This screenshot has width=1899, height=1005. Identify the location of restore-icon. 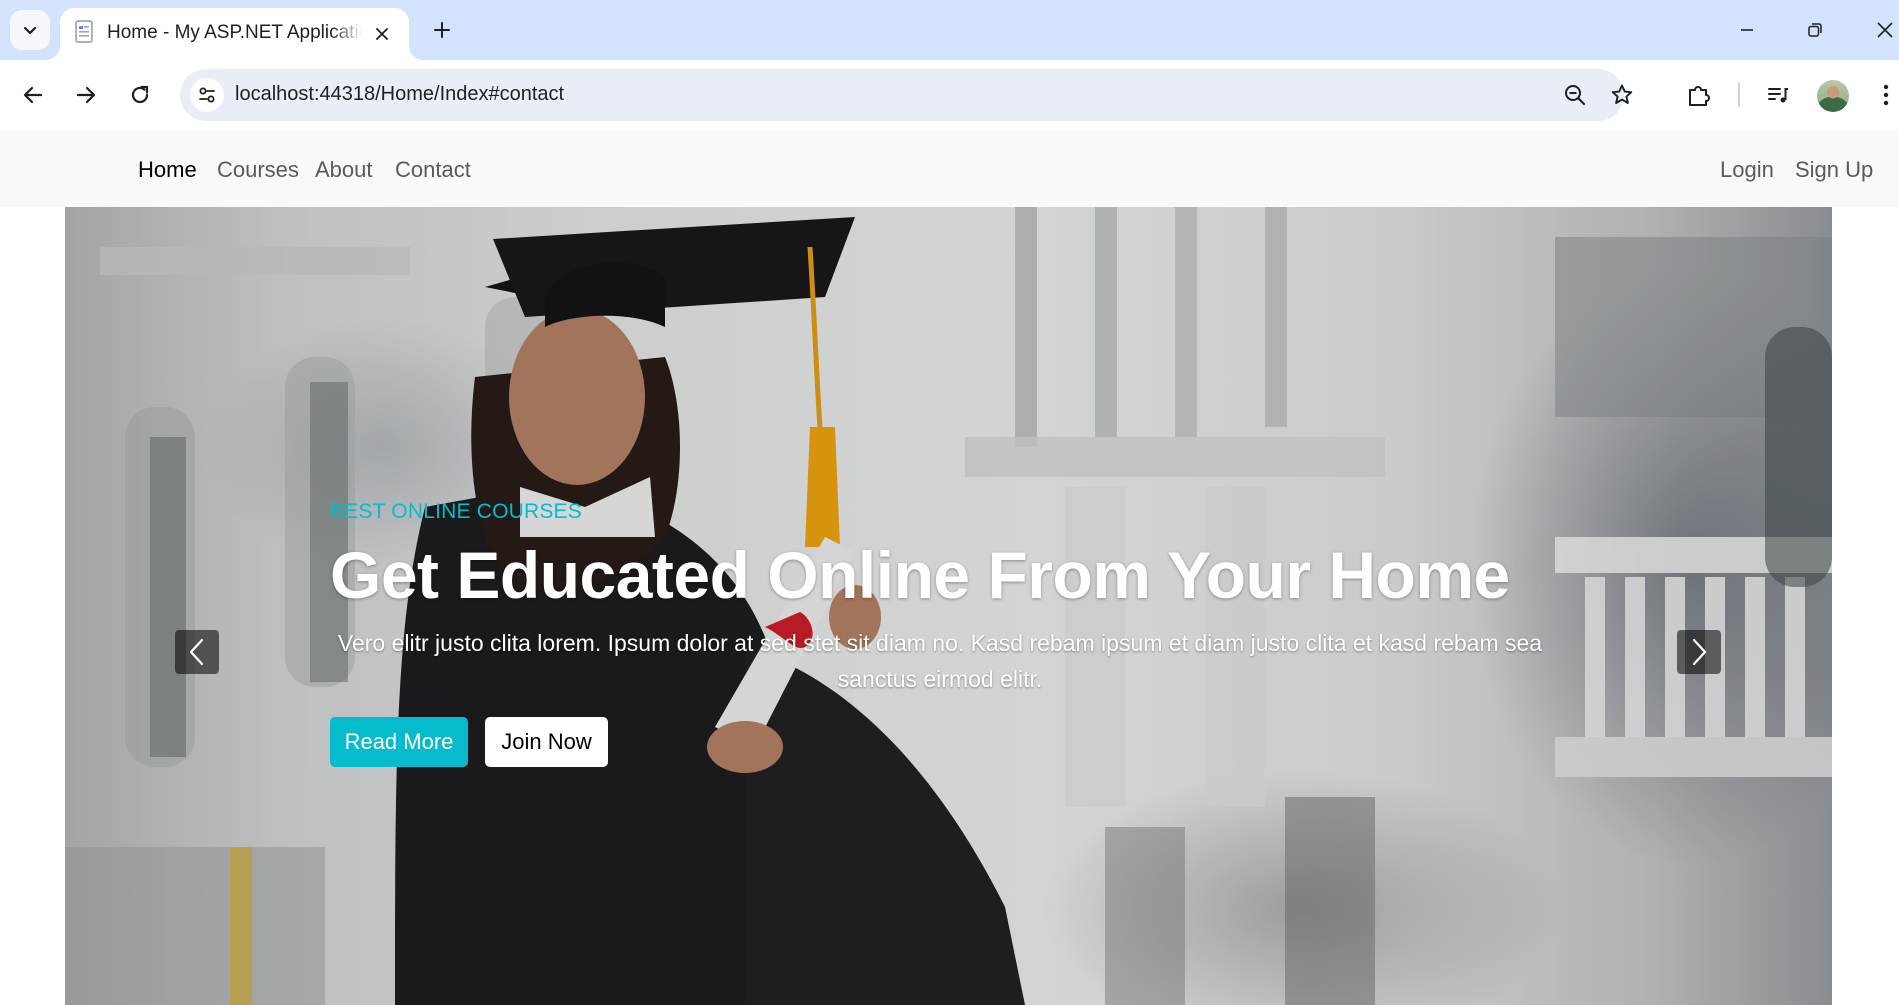
(1815, 30).